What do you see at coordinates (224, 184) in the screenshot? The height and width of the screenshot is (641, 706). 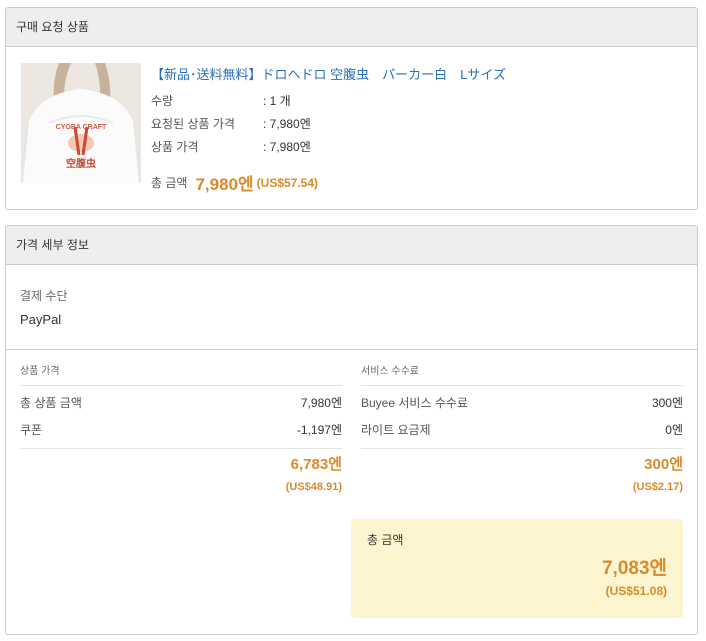 I see `product-total-yen: 7,980엔` at bounding box center [224, 184].